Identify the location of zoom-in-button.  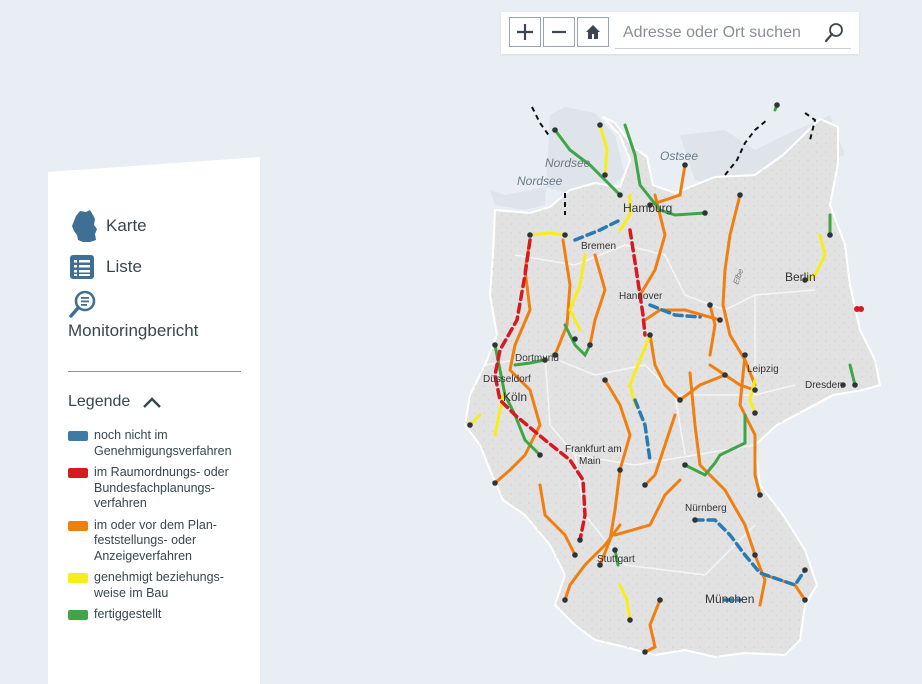
(525, 32).